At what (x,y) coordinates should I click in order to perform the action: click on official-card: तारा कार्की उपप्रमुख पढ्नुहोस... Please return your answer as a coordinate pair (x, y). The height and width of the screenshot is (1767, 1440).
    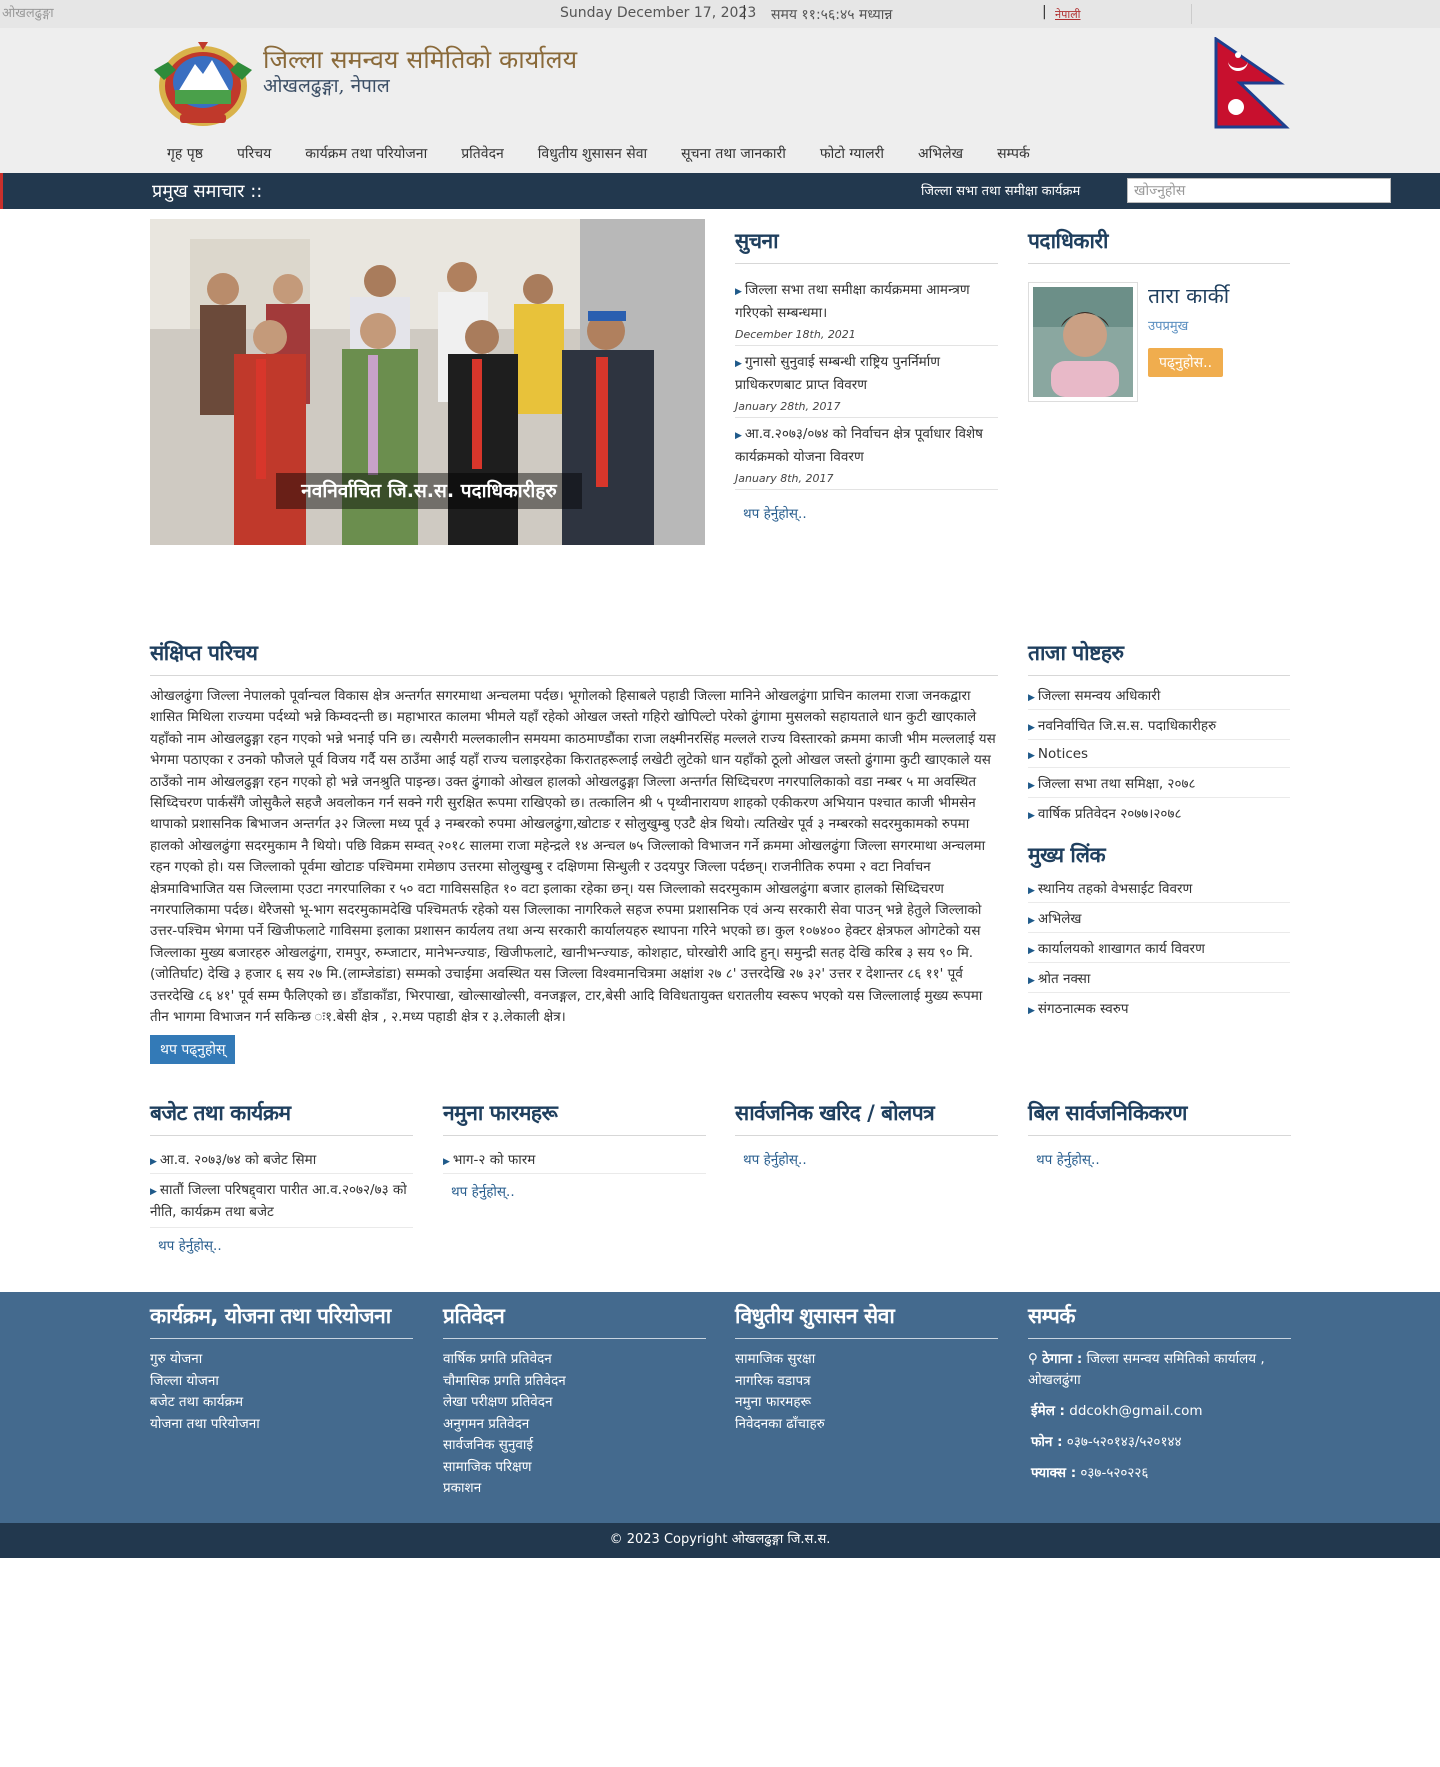
    Looking at the image, I should click on (1159, 342).